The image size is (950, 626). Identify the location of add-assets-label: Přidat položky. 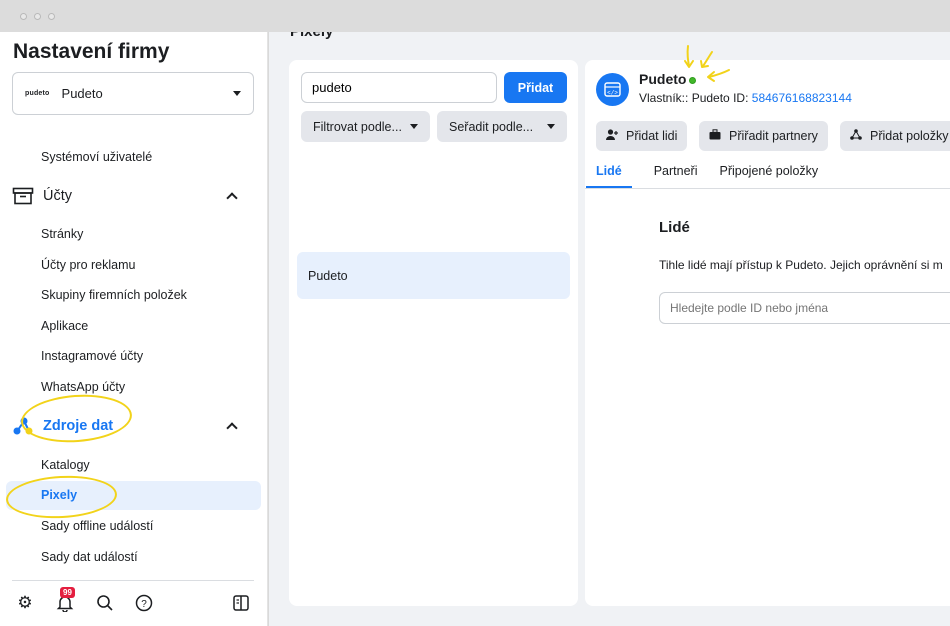
(909, 136).